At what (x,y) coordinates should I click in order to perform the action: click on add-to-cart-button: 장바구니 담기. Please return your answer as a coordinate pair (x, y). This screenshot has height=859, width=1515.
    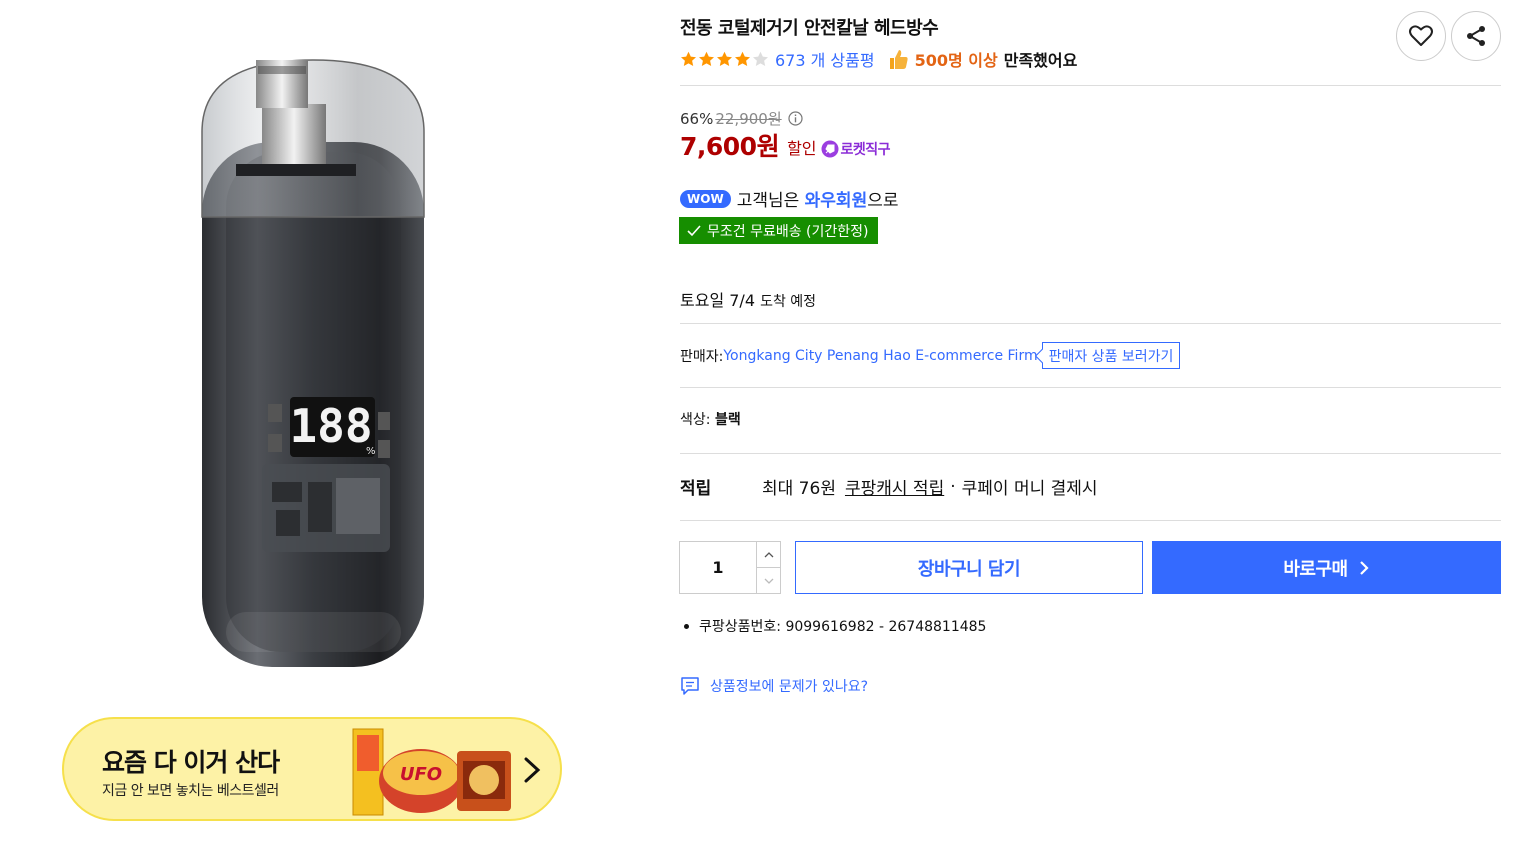
    Looking at the image, I should click on (969, 567).